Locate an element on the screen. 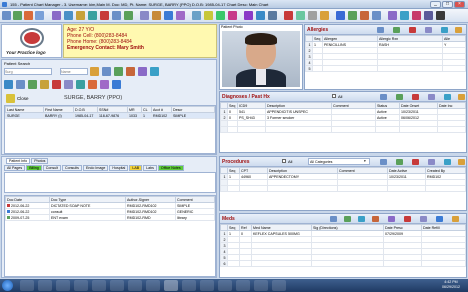 The image size is (468, 292). rx-history-icon is located at coordinates (361, 219).